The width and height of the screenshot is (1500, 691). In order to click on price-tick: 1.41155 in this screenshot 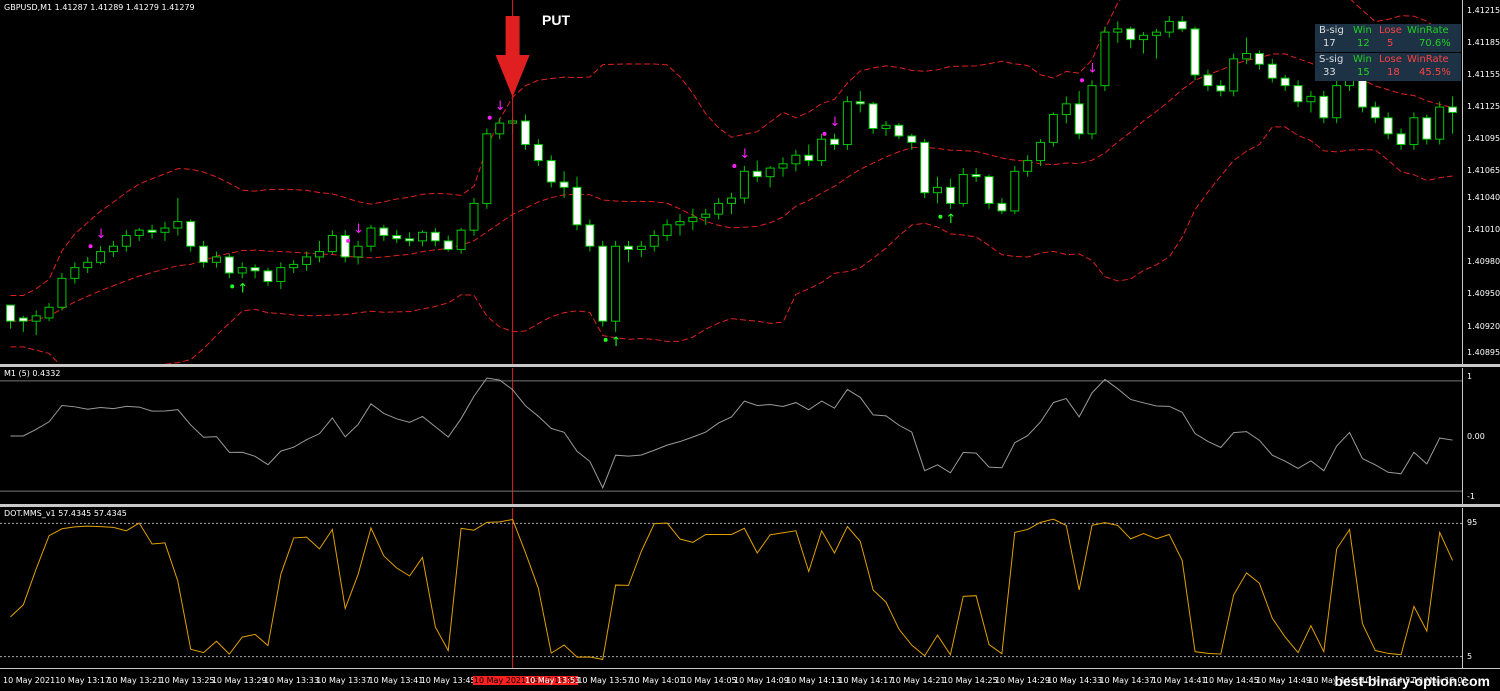, I will do `click(1483, 74)`.